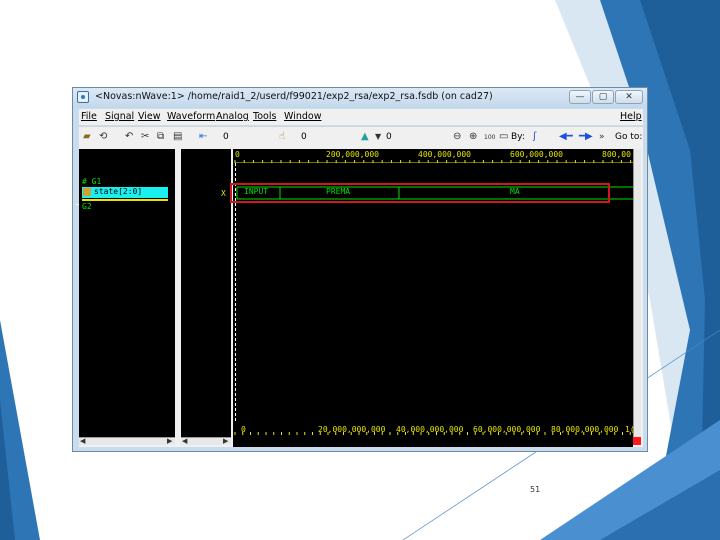 This screenshot has height=540, width=720. What do you see at coordinates (580, 97) in the screenshot?
I see `minimize-button: —` at bounding box center [580, 97].